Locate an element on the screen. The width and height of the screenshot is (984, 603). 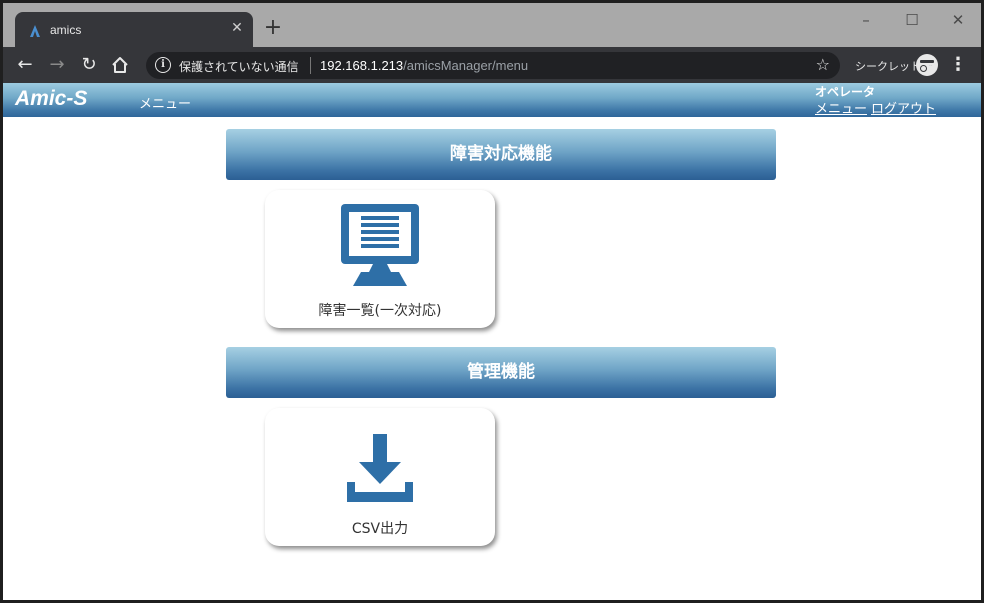
minimize-icon: – is located at coordinates (866, 20).